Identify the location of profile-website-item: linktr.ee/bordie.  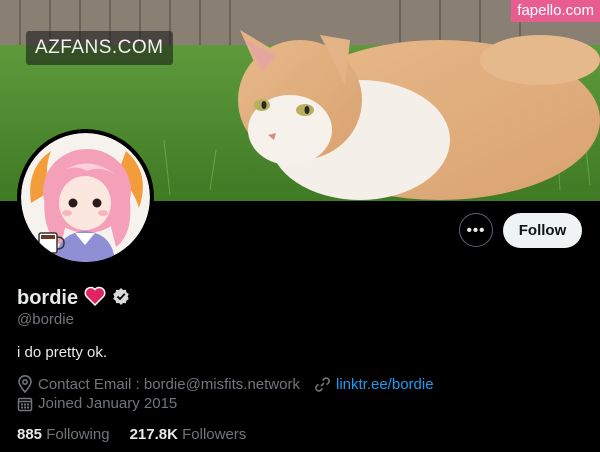
(374, 384).